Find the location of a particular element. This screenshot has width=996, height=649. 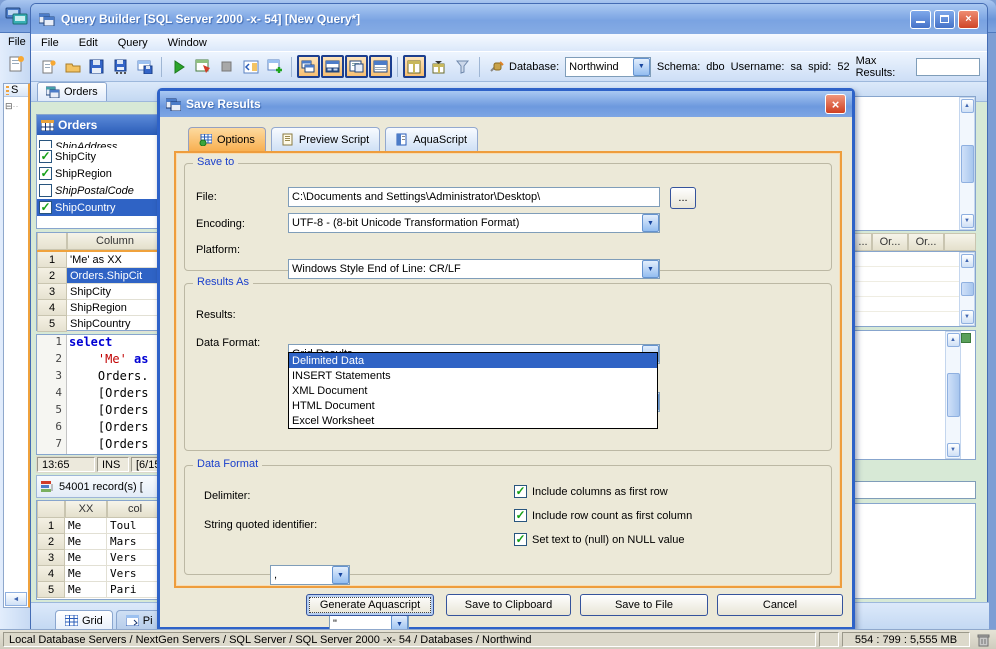

dropdown-option-insert-statements: INSERT Statements is located at coordinates (473, 375).